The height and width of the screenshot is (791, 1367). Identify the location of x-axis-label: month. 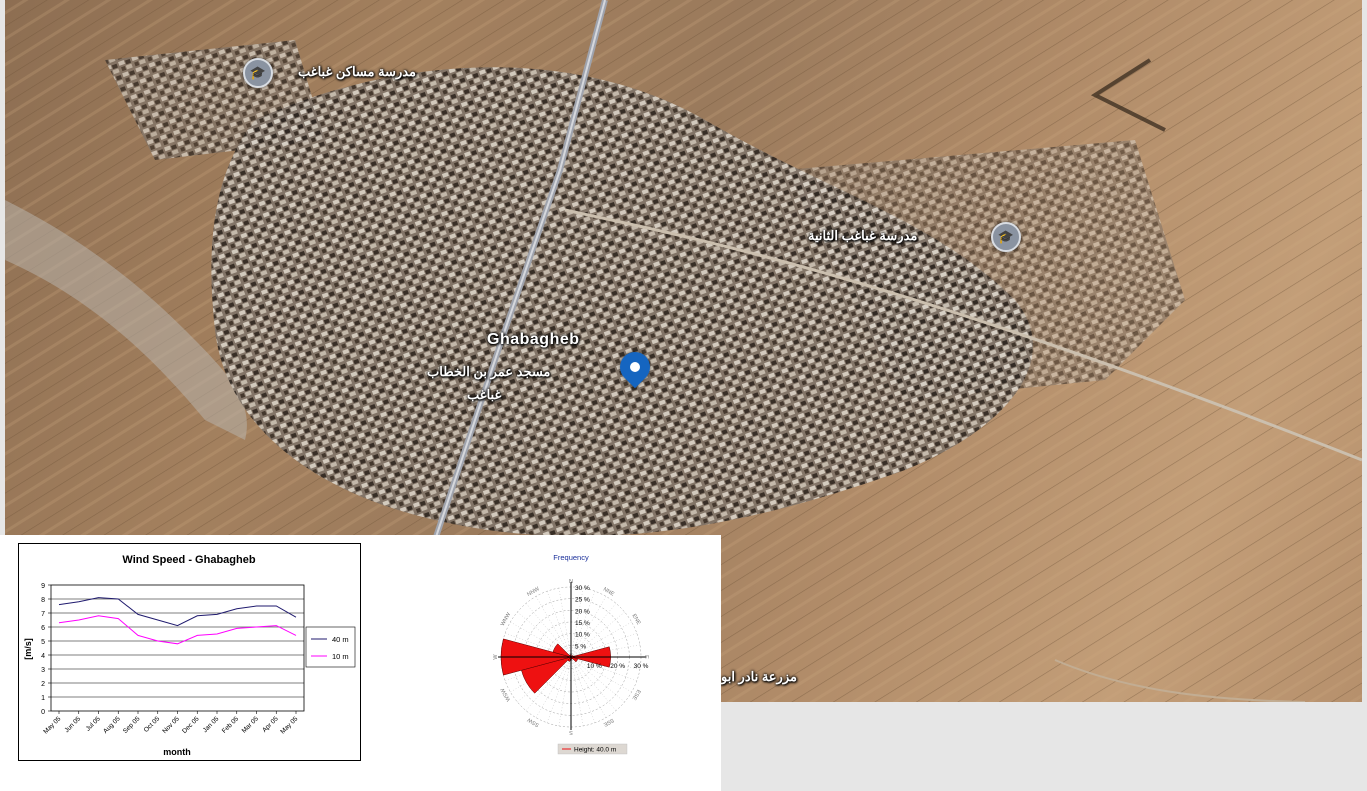
(177, 752).